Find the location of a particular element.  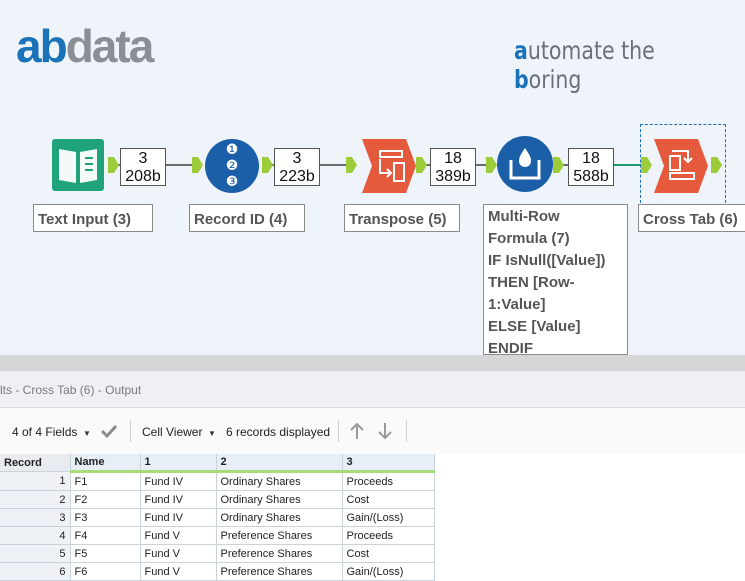

label-line: THEN [Row- is located at coordinates (531, 282).